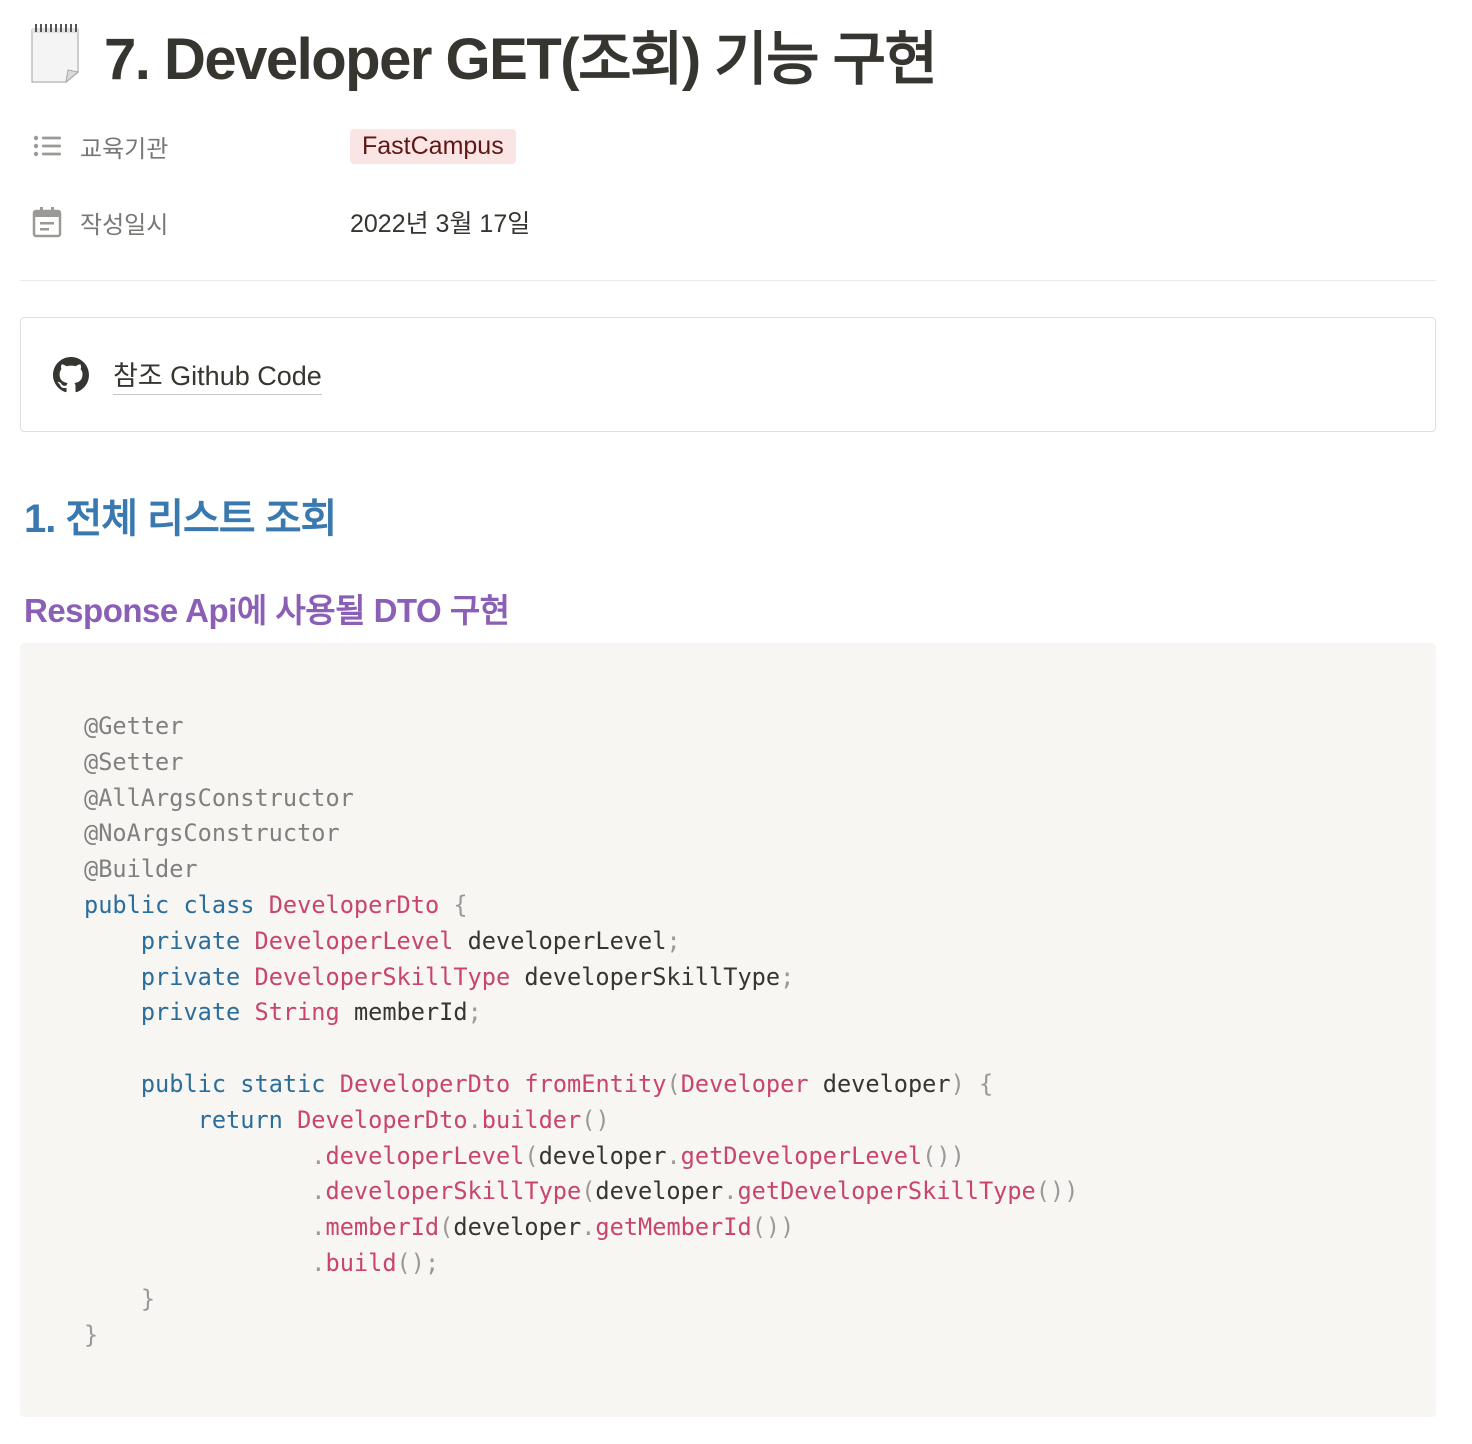  What do you see at coordinates (212, 833) in the screenshot?
I see `code-line: @NoArgsConstructor` at bounding box center [212, 833].